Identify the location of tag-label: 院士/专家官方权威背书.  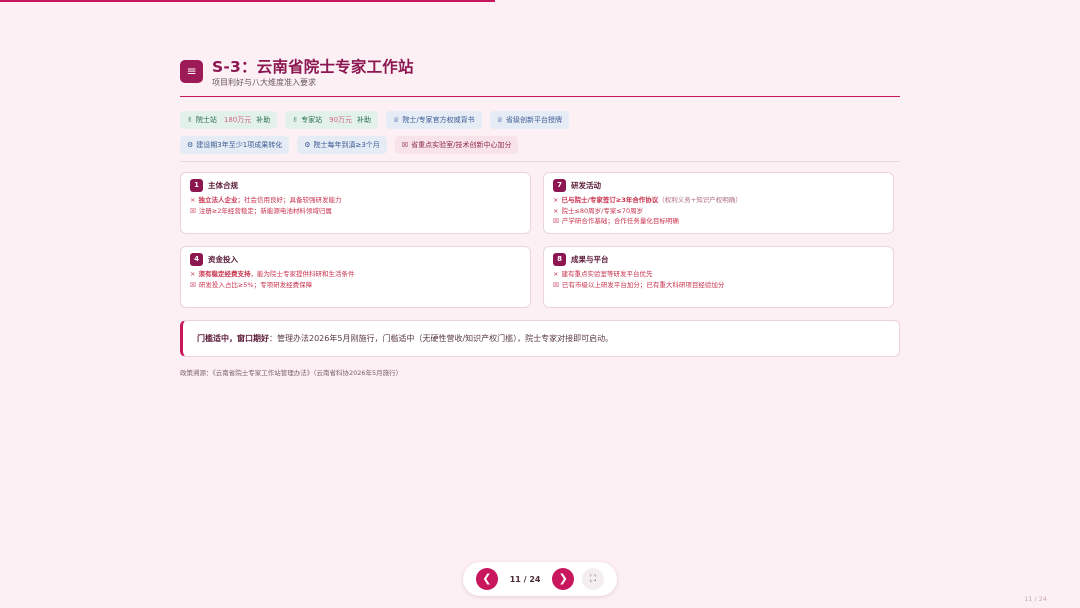
(438, 120).